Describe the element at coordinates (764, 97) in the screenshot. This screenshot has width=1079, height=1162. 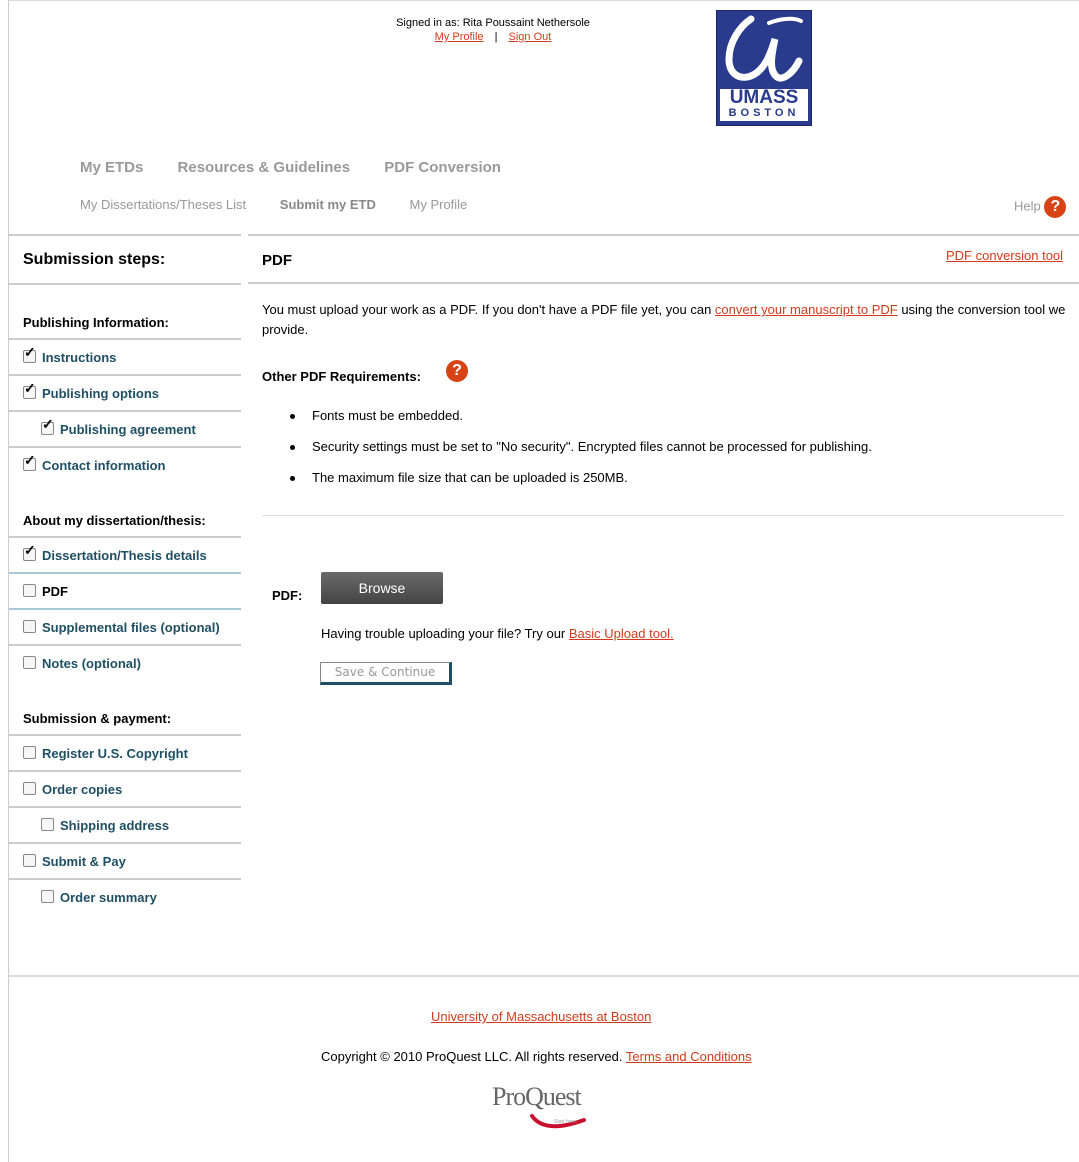
I see `logo-umass-text: UMASS` at that location.